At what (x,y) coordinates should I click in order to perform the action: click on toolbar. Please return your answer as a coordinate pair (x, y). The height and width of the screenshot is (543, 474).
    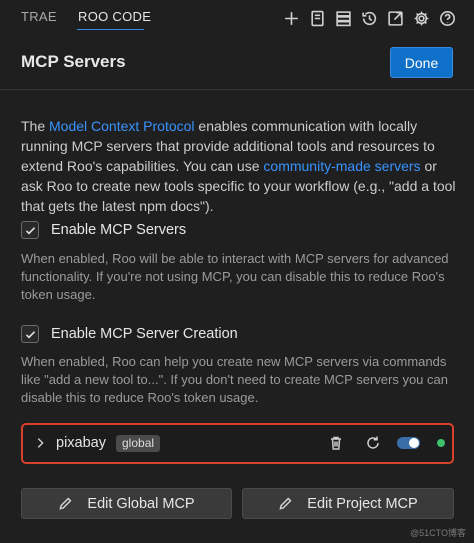
    Looking at the image, I should click on (369, 18).